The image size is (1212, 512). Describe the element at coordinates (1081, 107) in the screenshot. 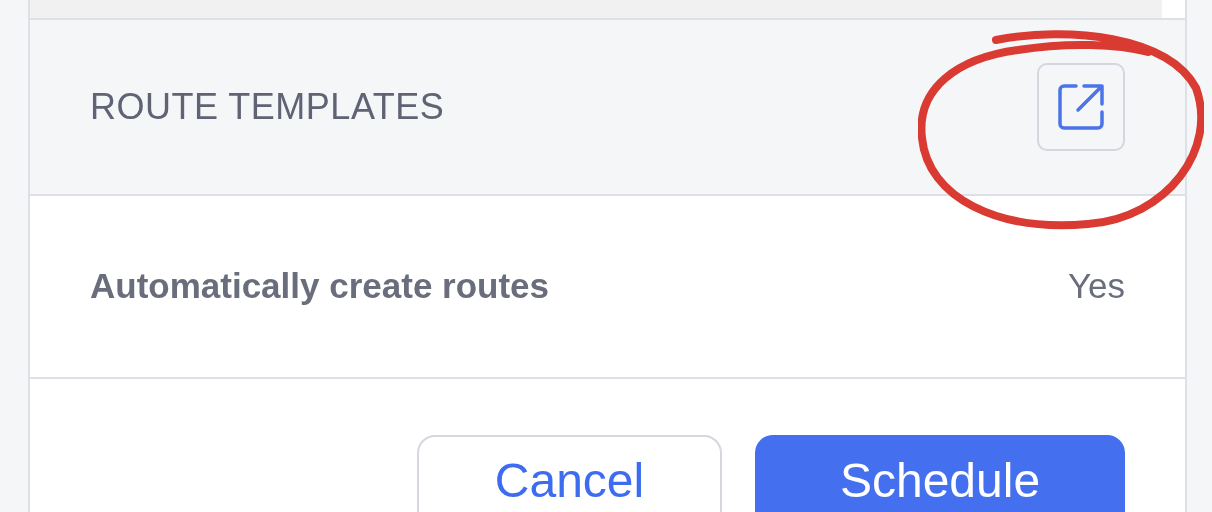

I see `open-external-button` at that location.